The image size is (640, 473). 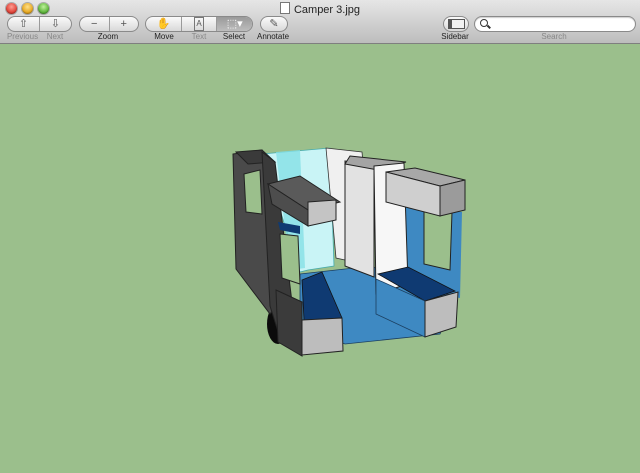 What do you see at coordinates (234, 36) in the screenshot?
I see `select-label: Select` at bounding box center [234, 36].